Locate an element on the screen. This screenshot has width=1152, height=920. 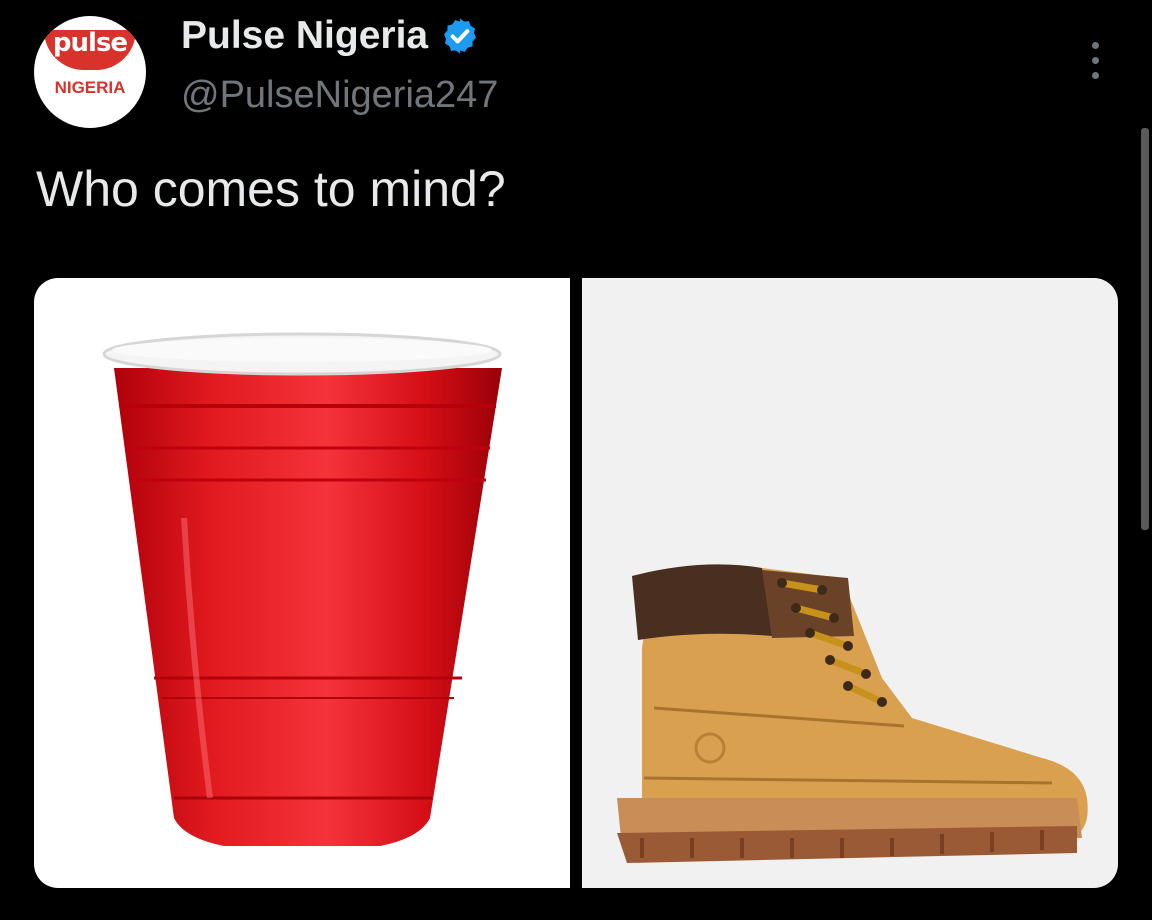
logo-text-pulse: pulse is located at coordinates (90, 43).